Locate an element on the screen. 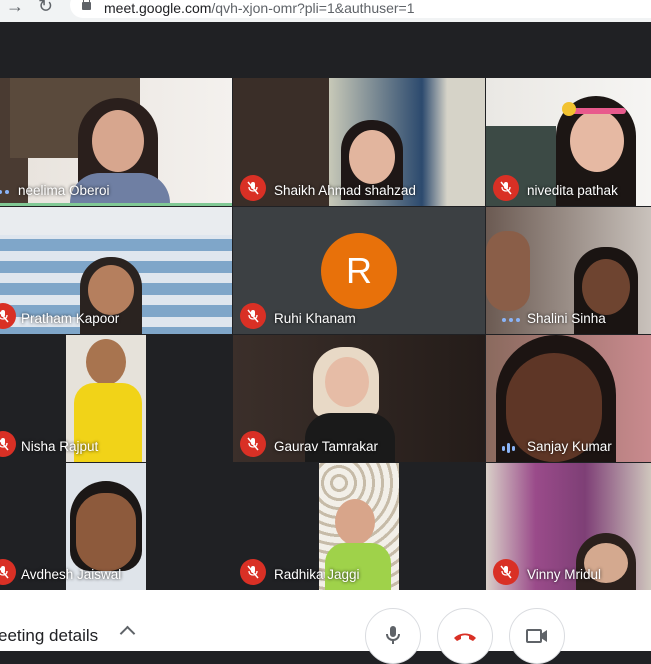 The height and width of the screenshot is (664, 651). participant-tile: Vinny Mridul is located at coordinates (568, 526).